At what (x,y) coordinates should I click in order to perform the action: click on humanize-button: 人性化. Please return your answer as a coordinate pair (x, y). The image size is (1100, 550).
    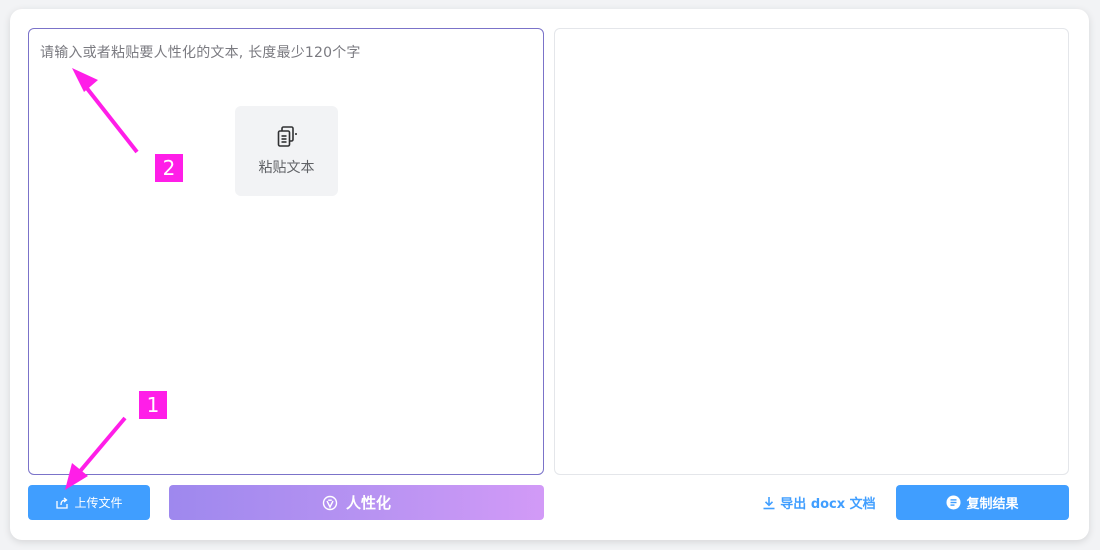
    Looking at the image, I should click on (356, 502).